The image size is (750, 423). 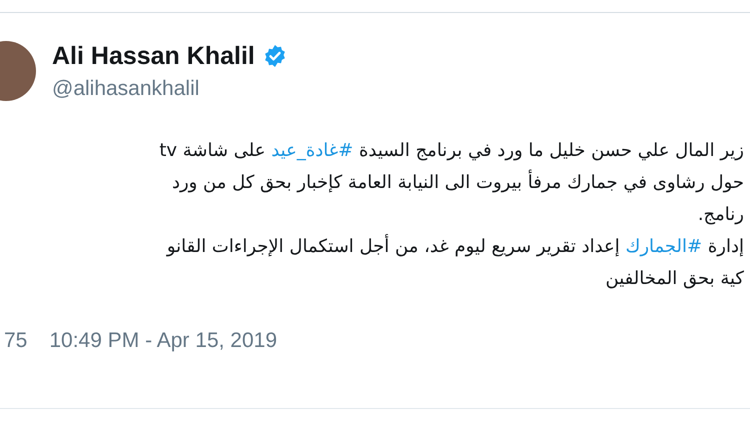 I want to click on author-handle: @alihasankhalil, so click(x=169, y=88).